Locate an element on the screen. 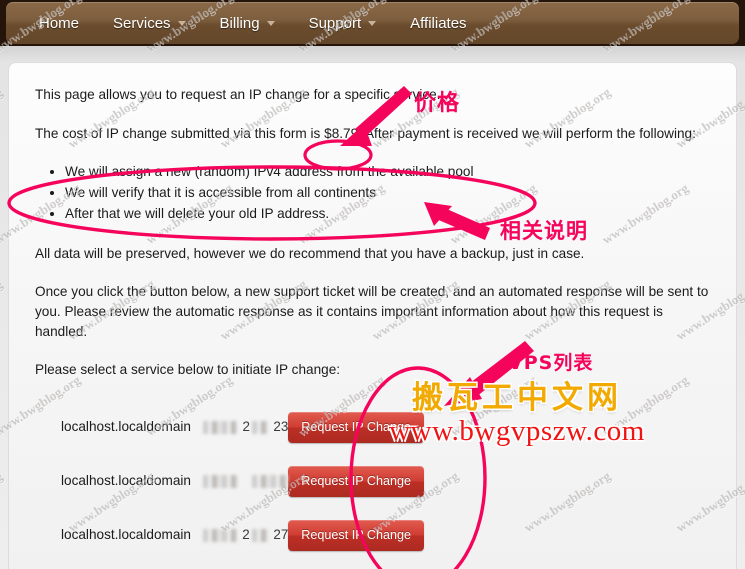 Image resolution: width=745 pixels, height=569 pixels. price-value: $8.79 is located at coordinates (341, 133).